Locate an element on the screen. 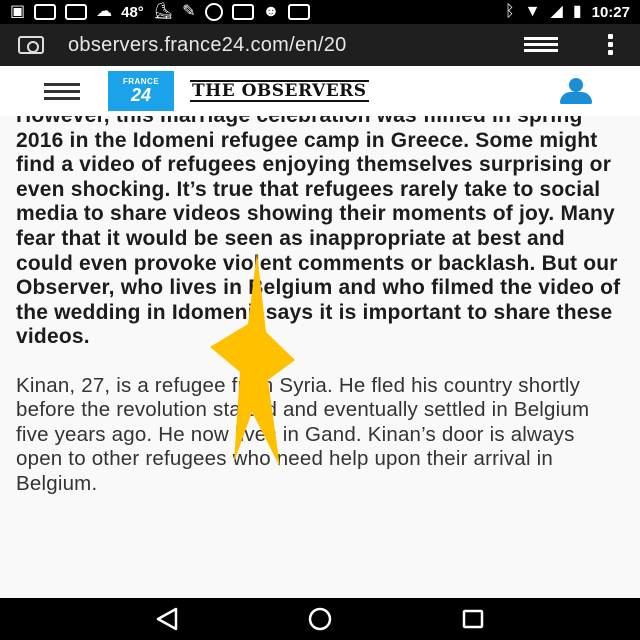 The image size is (640, 640). back-icon is located at coordinates (167, 619).